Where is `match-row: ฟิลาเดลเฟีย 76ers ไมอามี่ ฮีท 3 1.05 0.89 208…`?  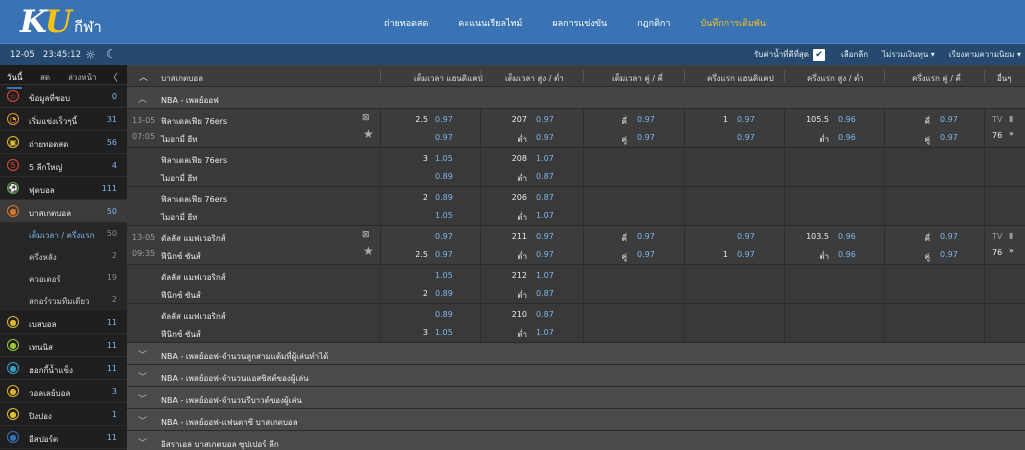 match-row: ฟิลาเดลเฟีย 76ers ไมอามี่ ฮีท 3 1.05 0.89 208… is located at coordinates (576, 167).